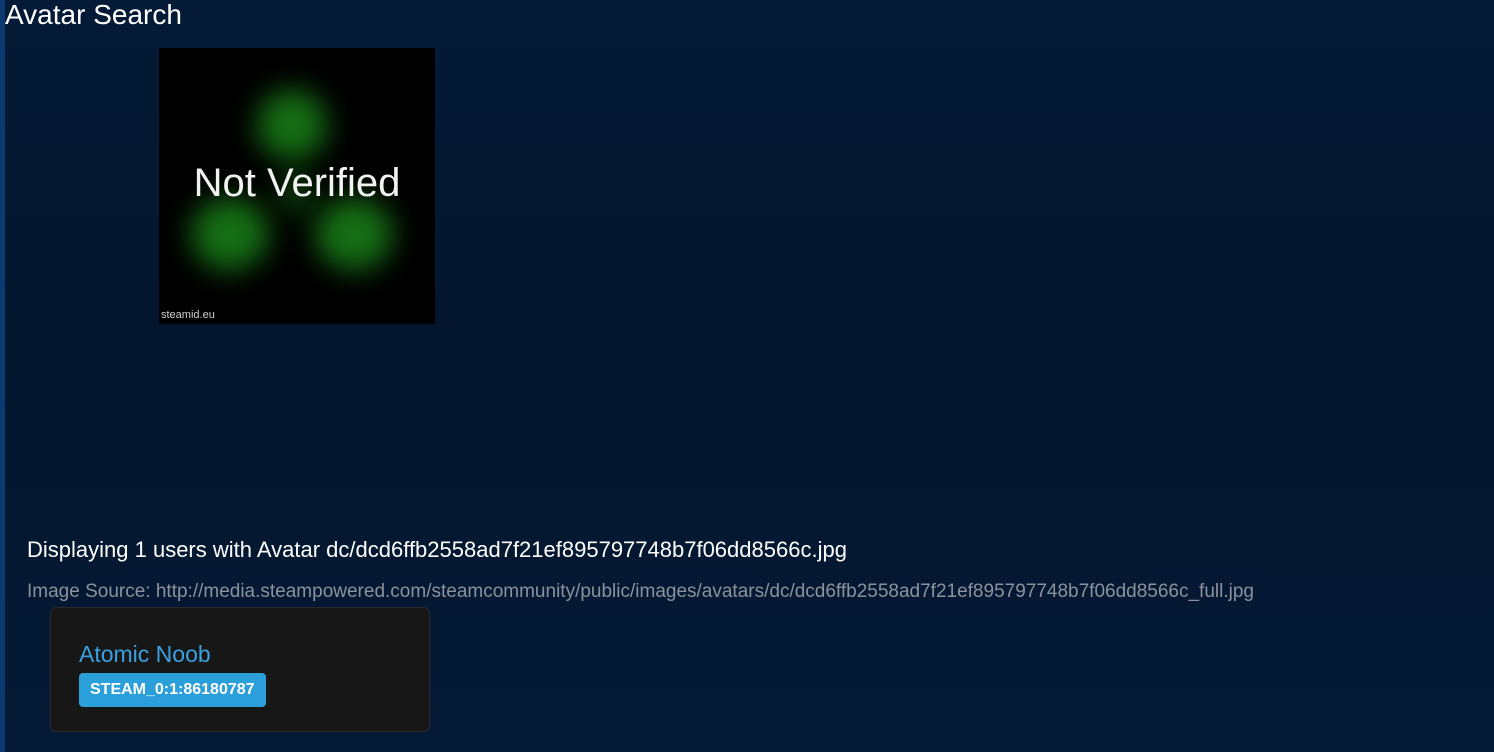 The height and width of the screenshot is (752, 1494). Describe the element at coordinates (145, 654) in the screenshot. I see `user-name-link: Atomic Noob` at that location.